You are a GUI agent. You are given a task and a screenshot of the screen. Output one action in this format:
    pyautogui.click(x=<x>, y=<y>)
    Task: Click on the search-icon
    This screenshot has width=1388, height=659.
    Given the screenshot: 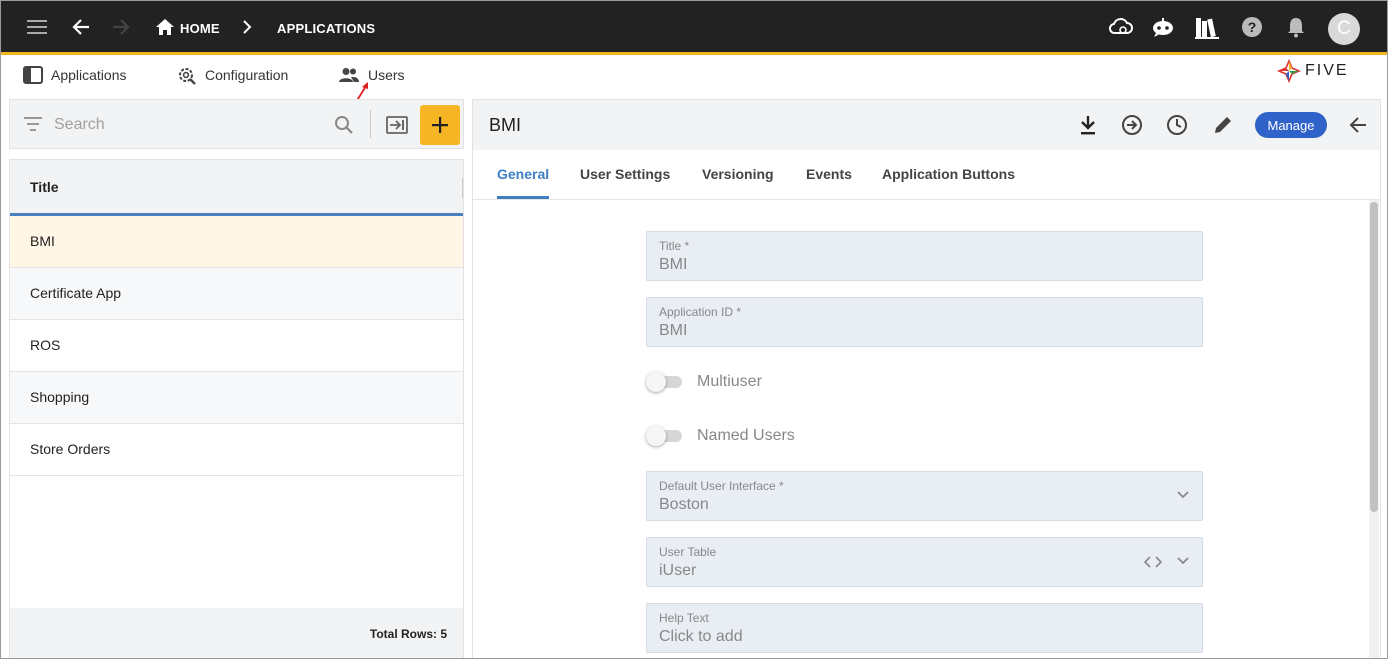 What is the action you would take?
    pyautogui.click(x=344, y=125)
    